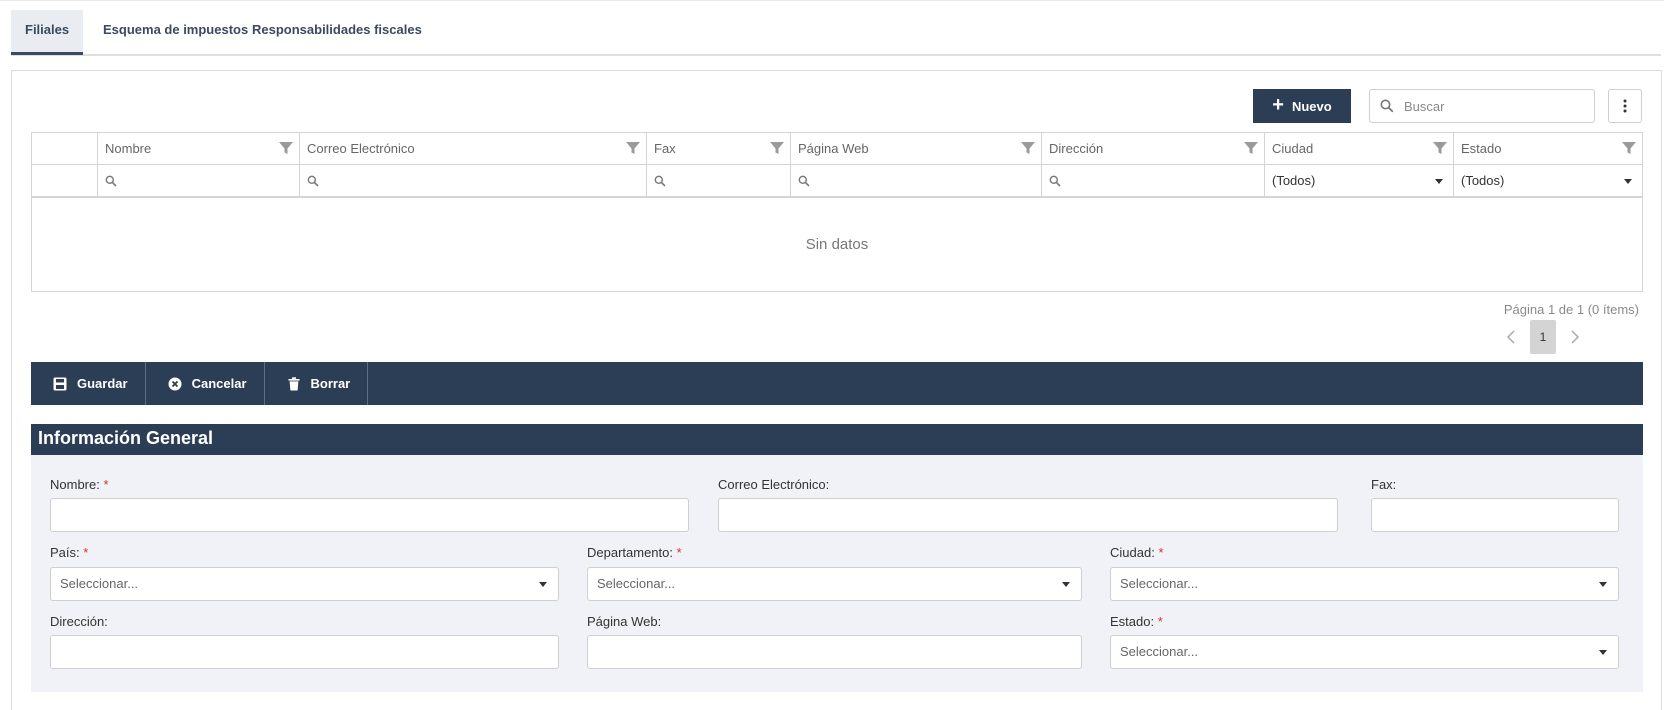 The width and height of the screenshot is (1664, 710). Describe the element at coordinates (834, 652) in the screenshot. I see `pagina-web-input` at that location.